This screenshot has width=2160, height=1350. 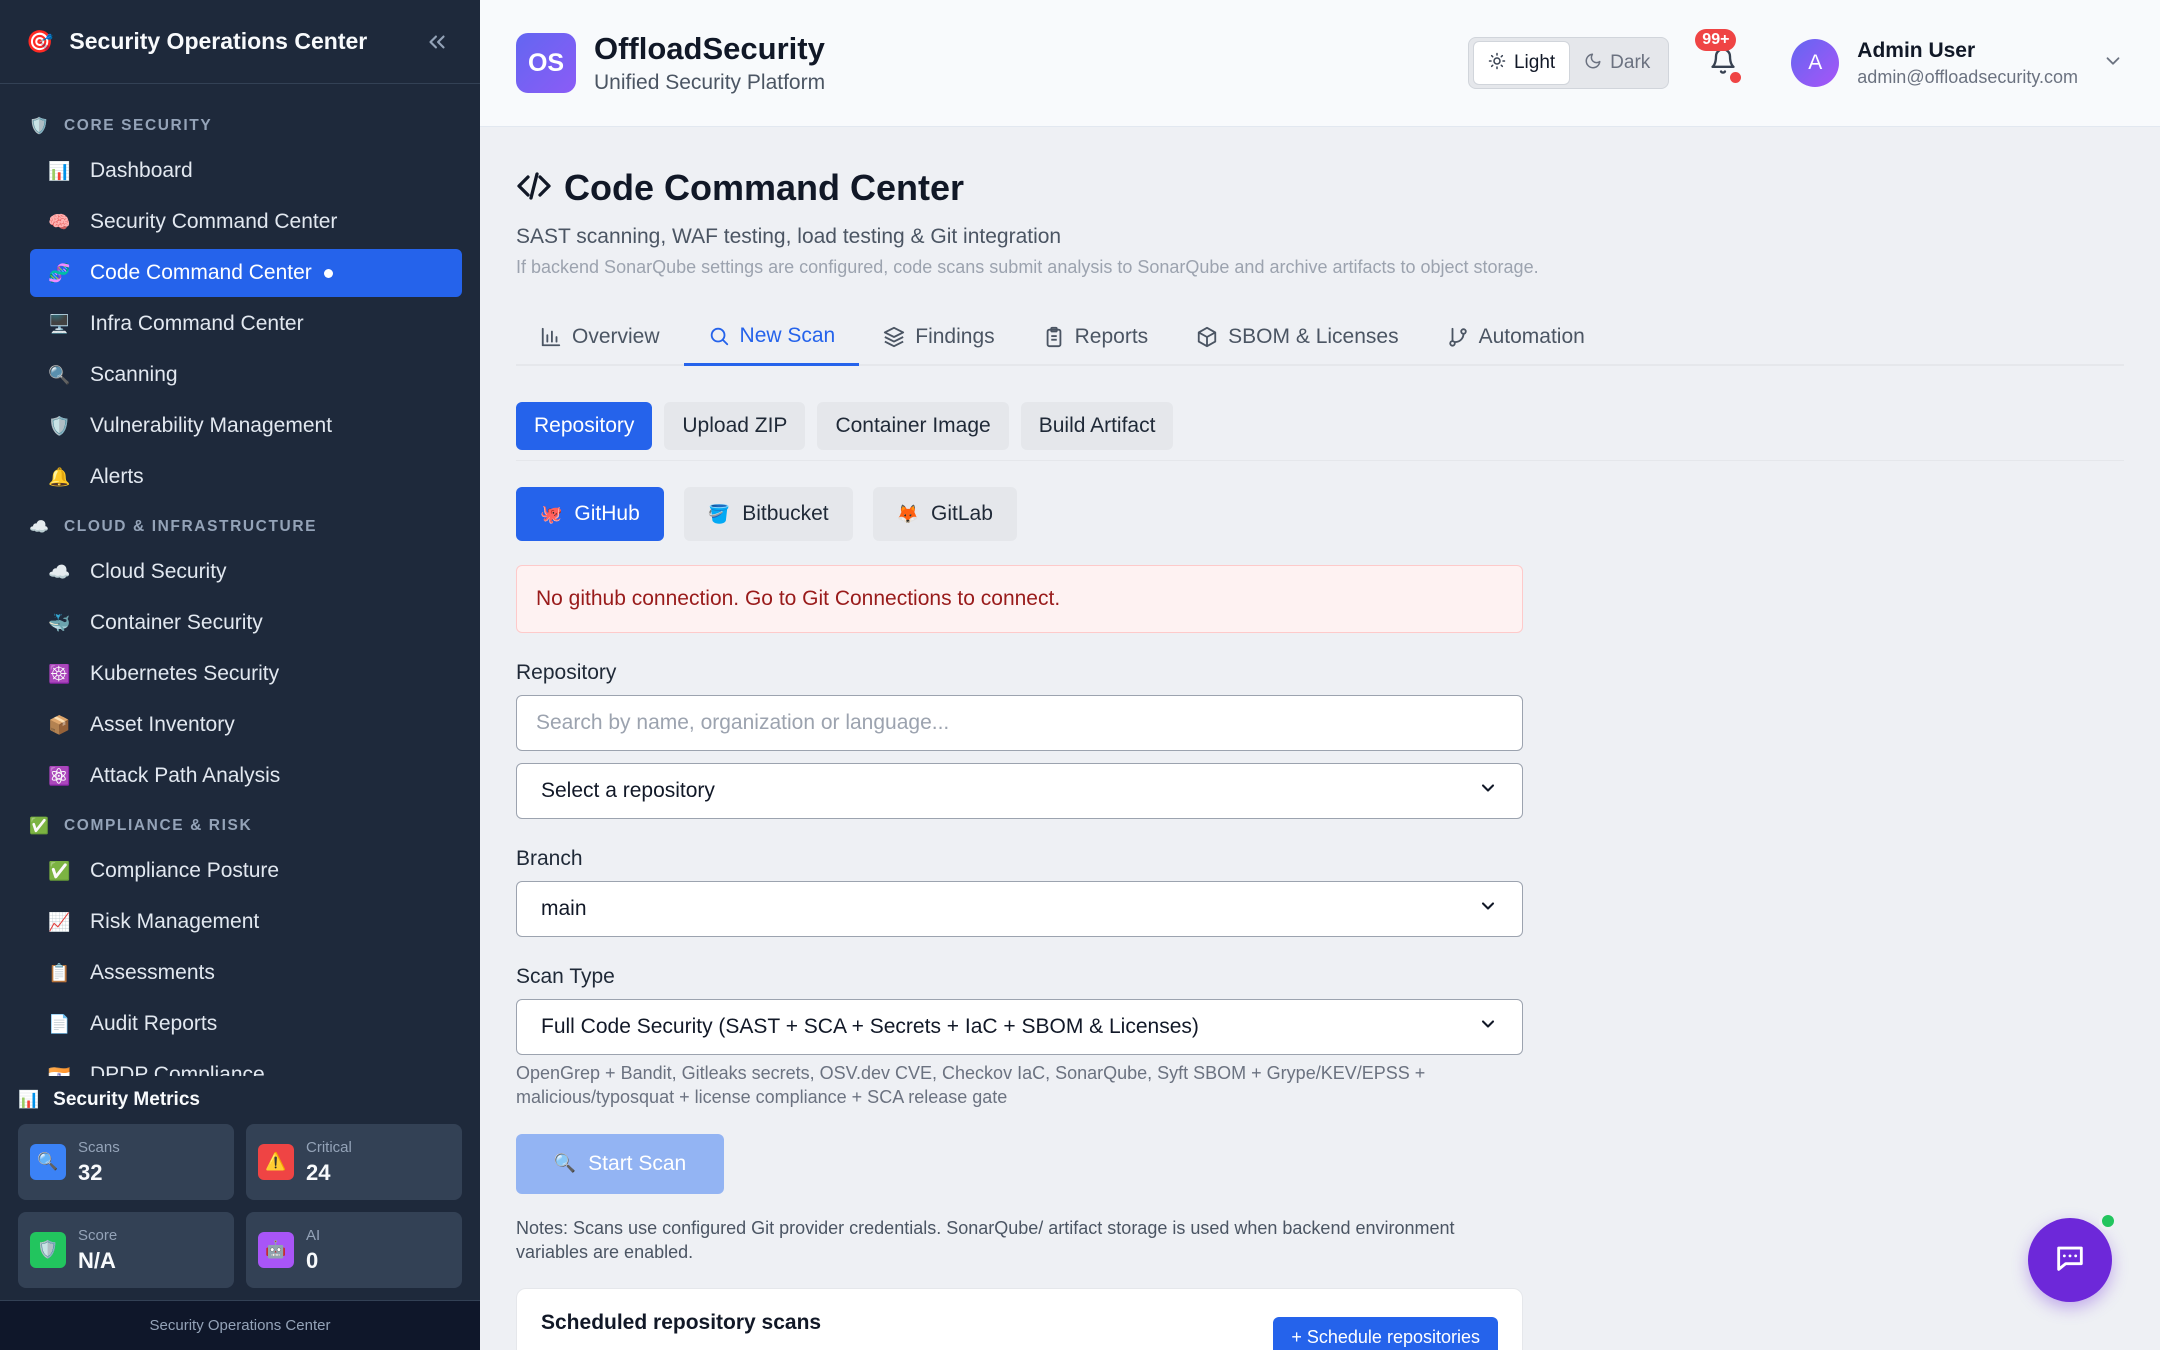 I want to click on sidebar-item-compliance-posture: ✅ Compliance Posture, so click(x=246, y=871).